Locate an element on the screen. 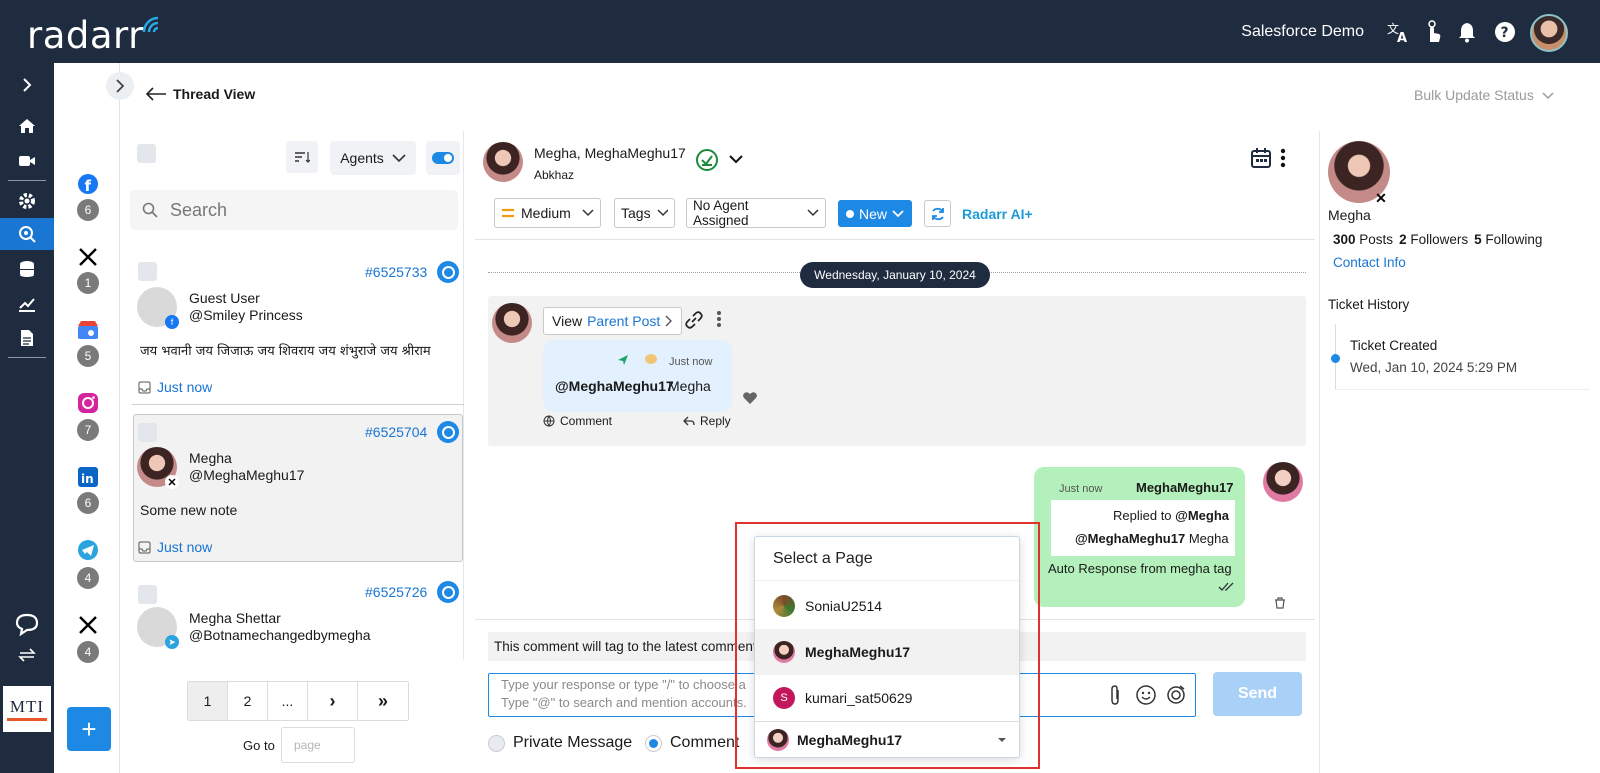 The width and height of the screenshot is (1600, 773). resolved-check-icon is located at coordinates (707, 160).